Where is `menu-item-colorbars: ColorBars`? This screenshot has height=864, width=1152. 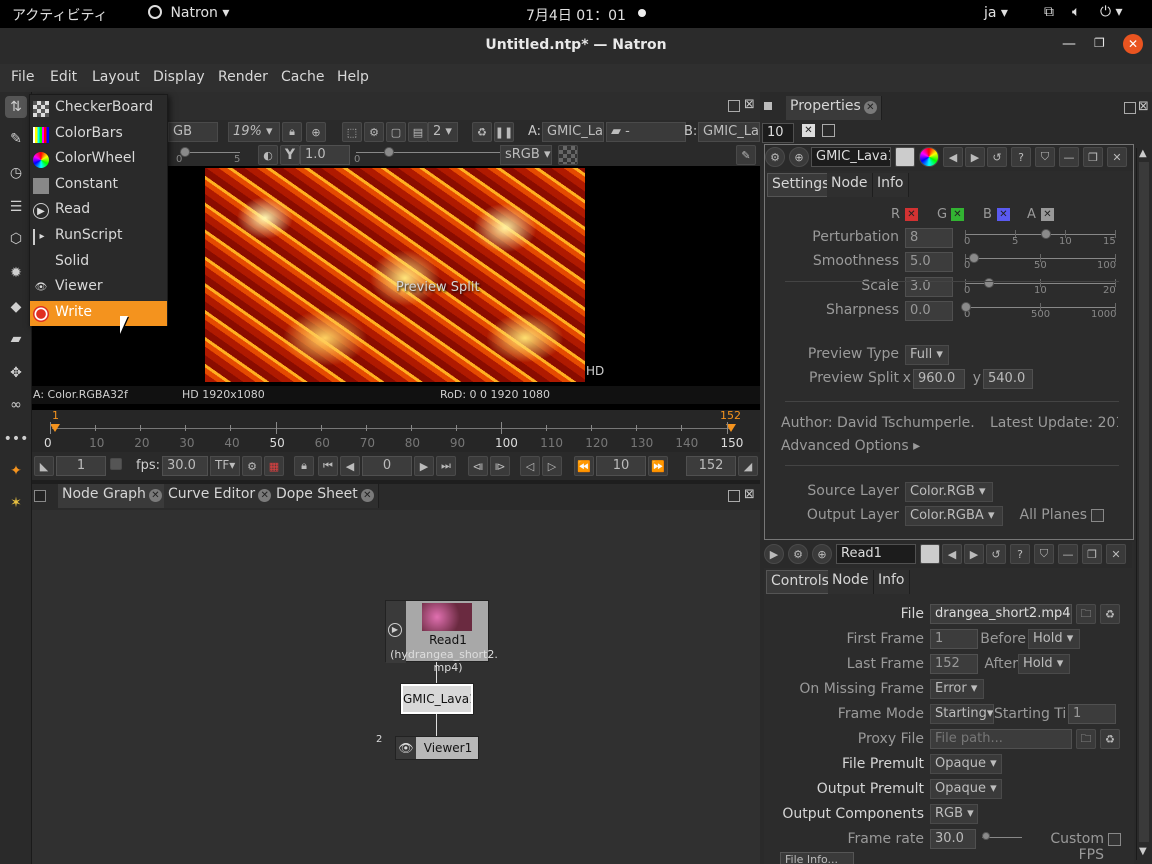
menu-item-colorbars: ColorBars is located at coordinates (98, 134).